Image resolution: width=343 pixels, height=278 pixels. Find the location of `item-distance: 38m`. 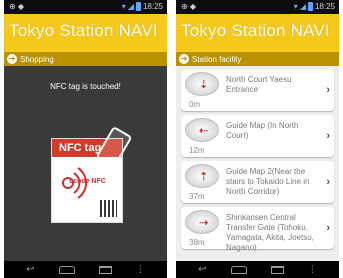

item-distance: 38m is located at coordinates (197, 242).